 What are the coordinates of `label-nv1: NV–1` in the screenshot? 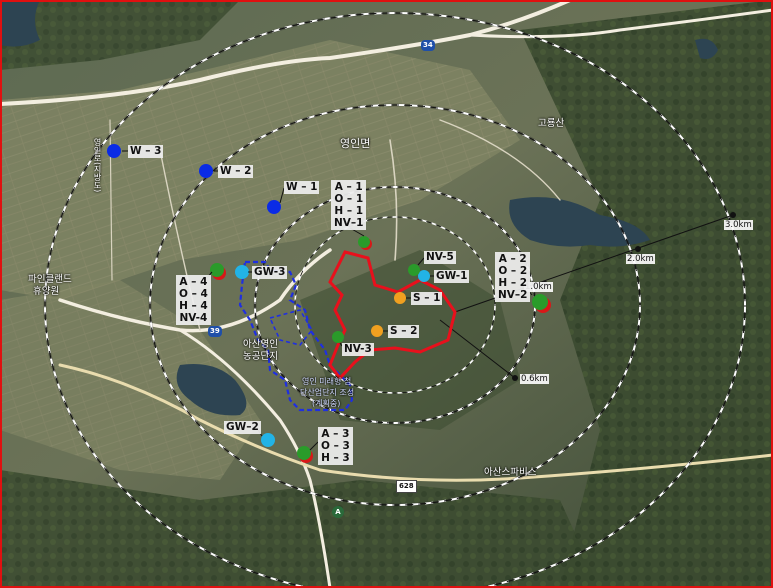 It's located at (349, 223).